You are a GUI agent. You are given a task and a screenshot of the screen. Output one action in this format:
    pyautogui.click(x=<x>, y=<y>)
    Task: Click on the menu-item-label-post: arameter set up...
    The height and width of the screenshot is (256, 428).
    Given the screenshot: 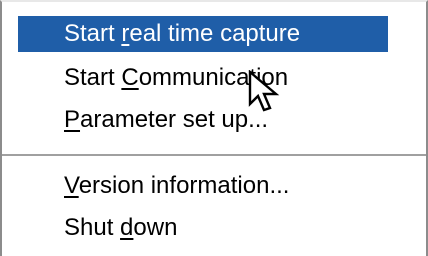 What is the action you would take?
    pyautogui.click(x=174, y=119)
    